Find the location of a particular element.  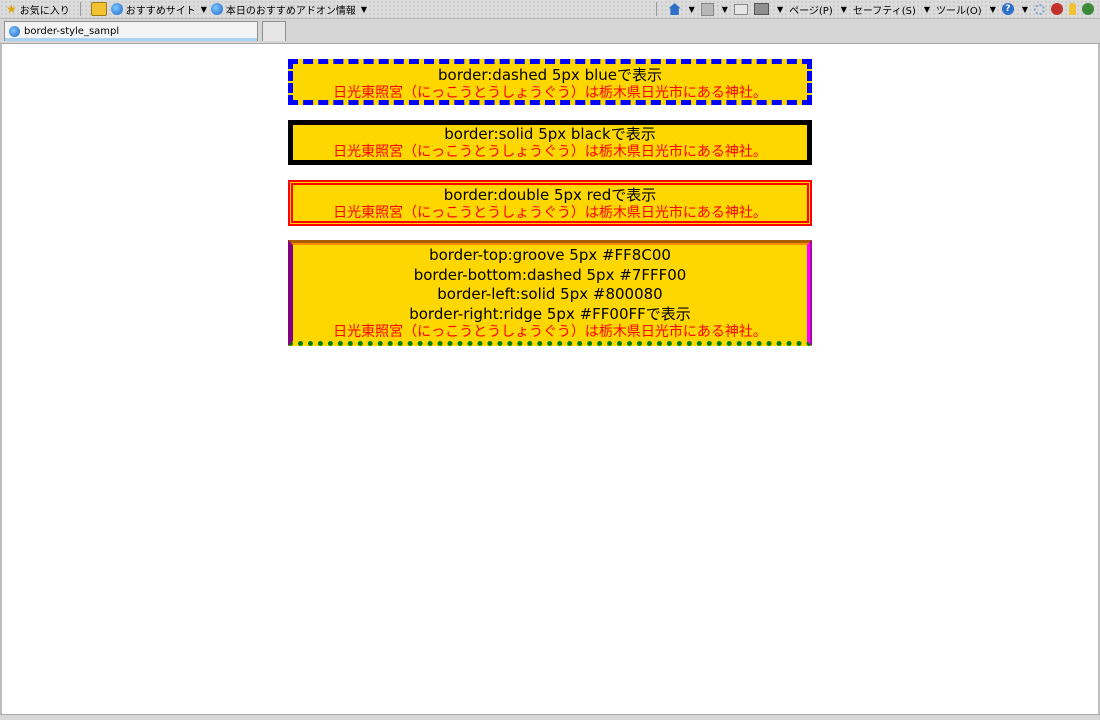

mail-icon is located at coordinates (740, 9).